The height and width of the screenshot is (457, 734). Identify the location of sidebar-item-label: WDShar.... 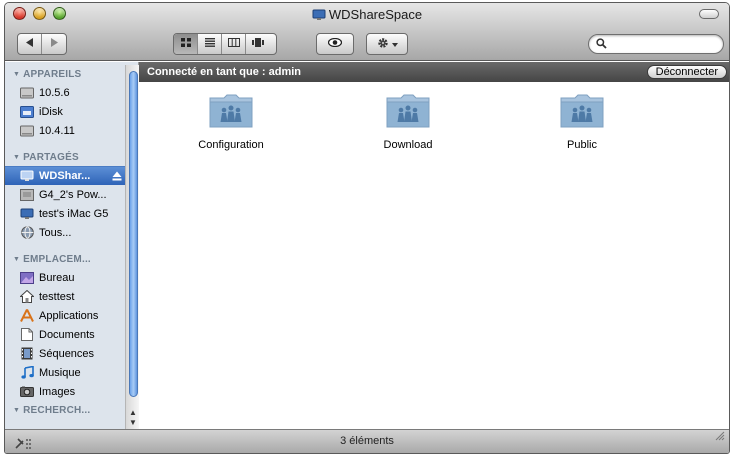
(65, 176).